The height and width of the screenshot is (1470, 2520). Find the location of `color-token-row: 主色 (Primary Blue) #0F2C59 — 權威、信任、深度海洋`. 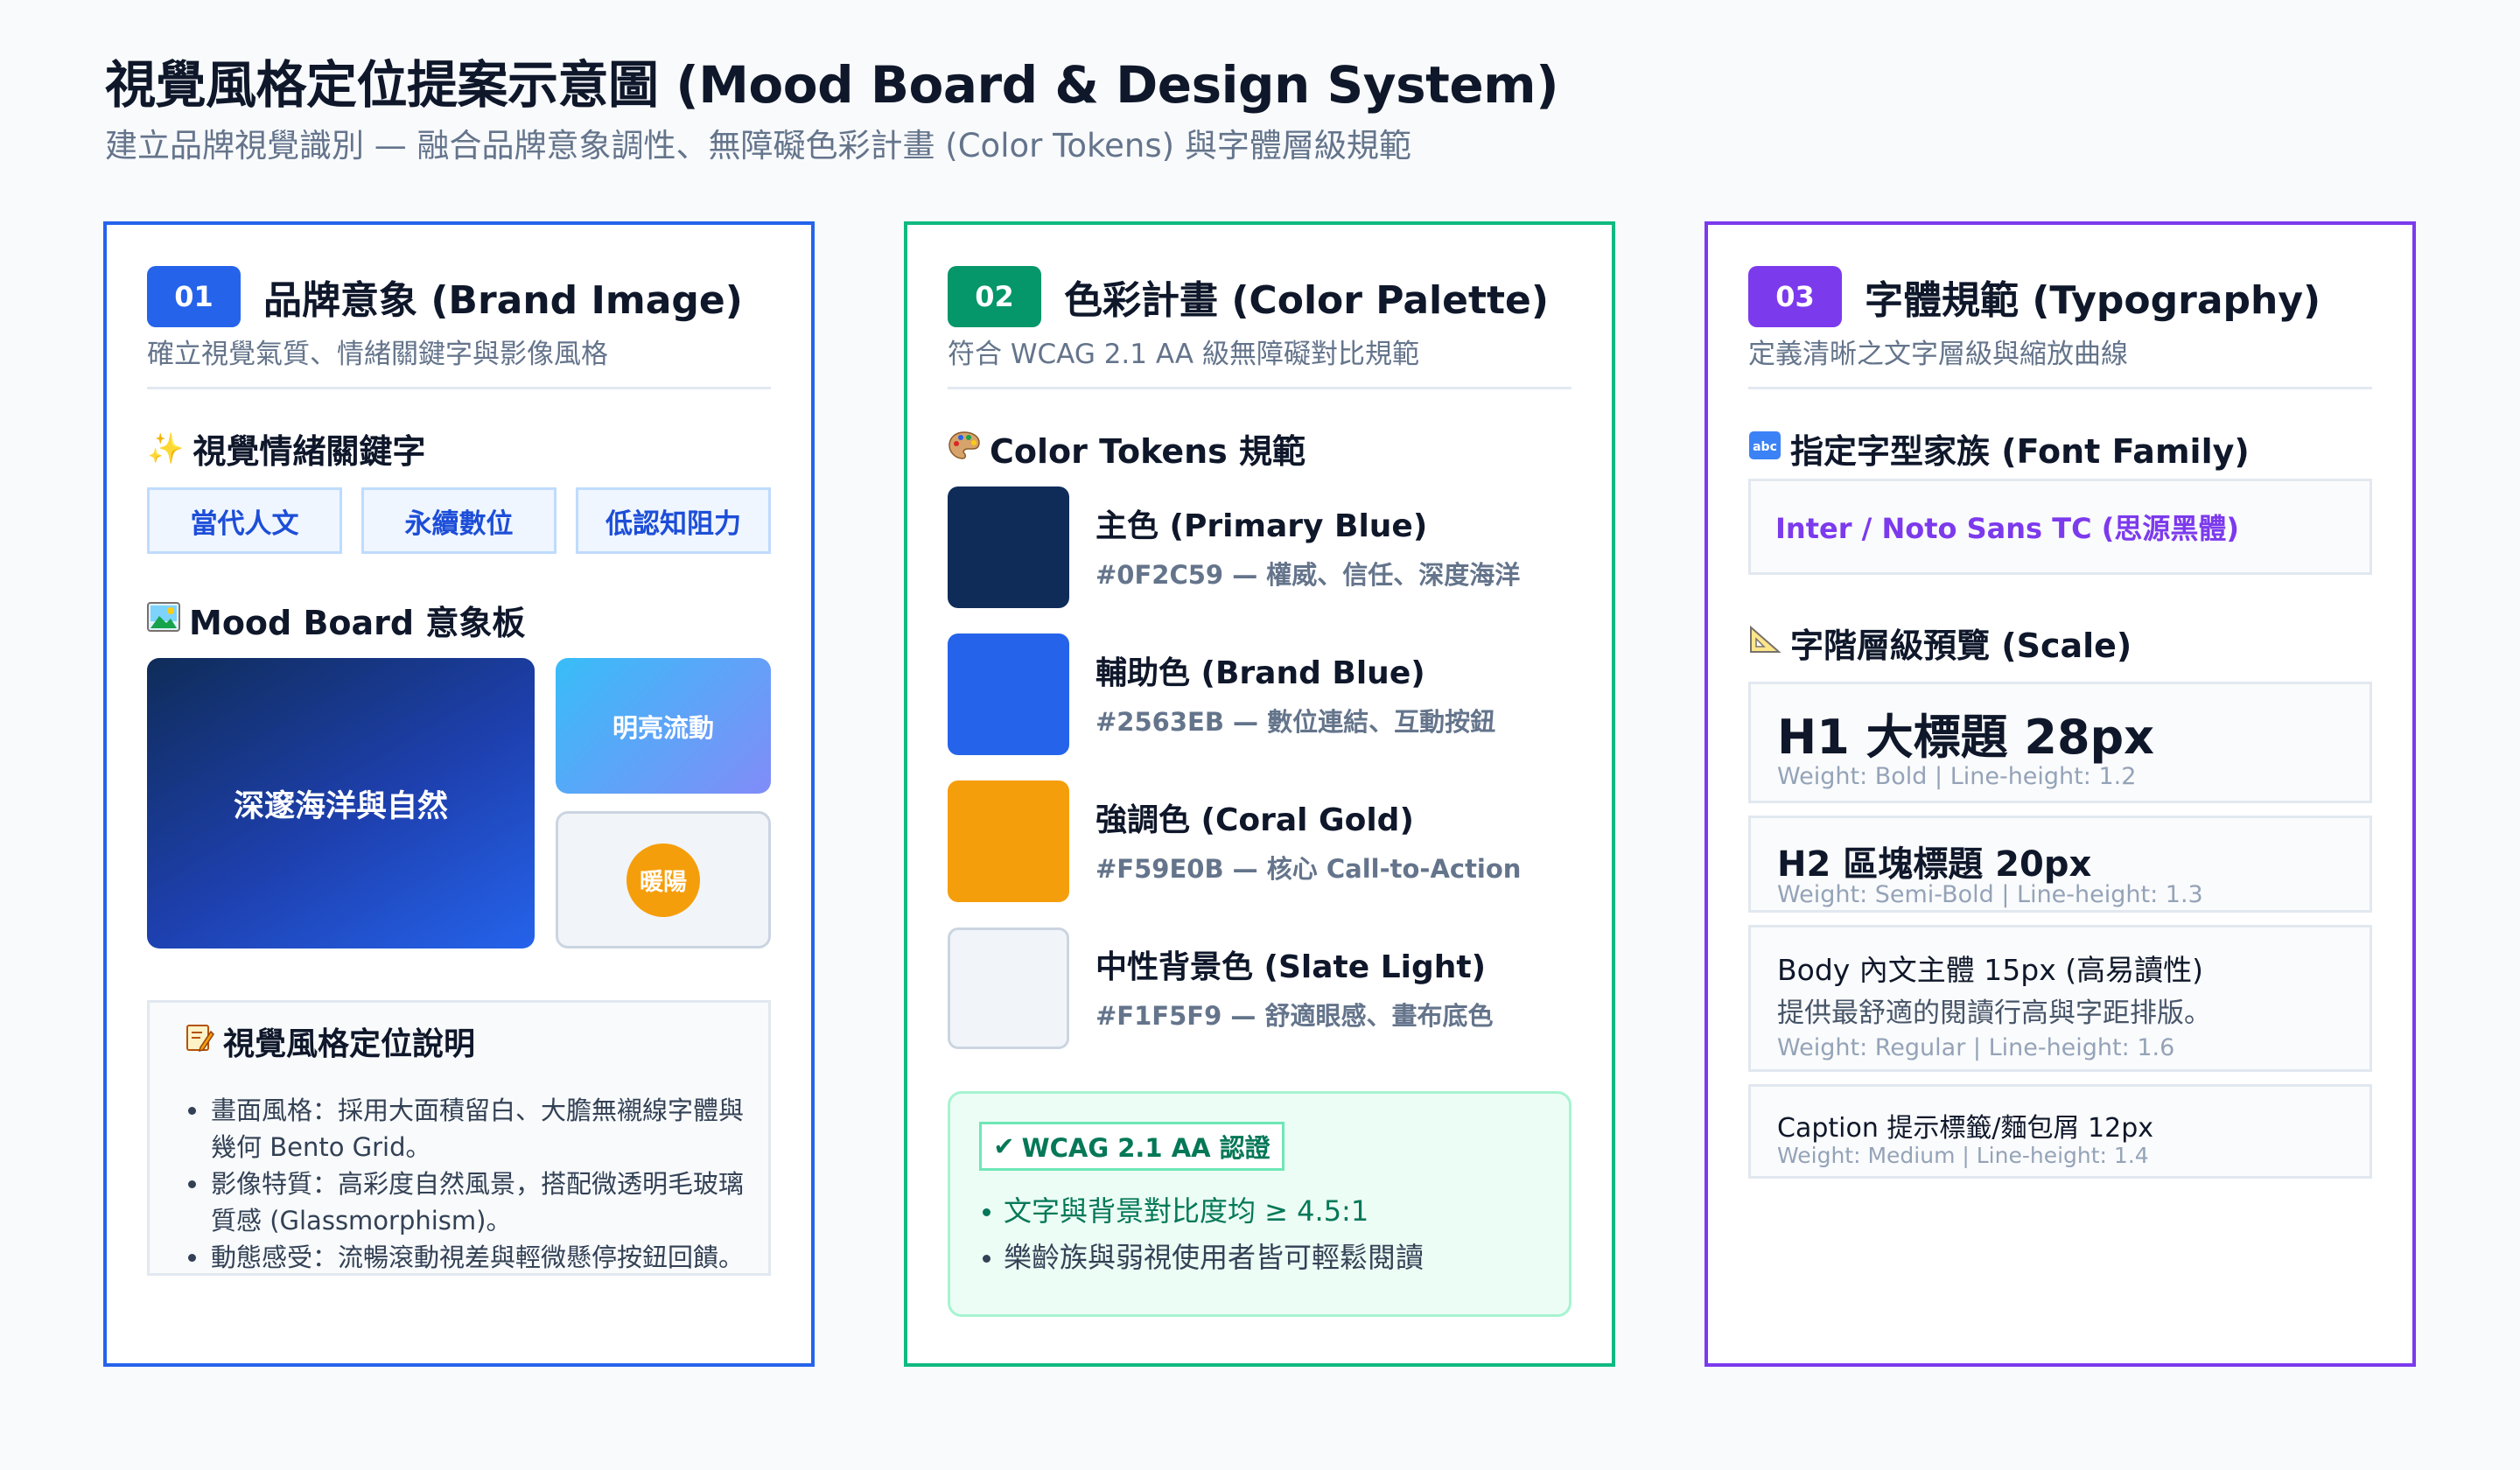

color-token-row: 主色 (Primary Blue) #0F2C59 — 權威、信任、深度海洋 is located at coordinates (1260, 547).